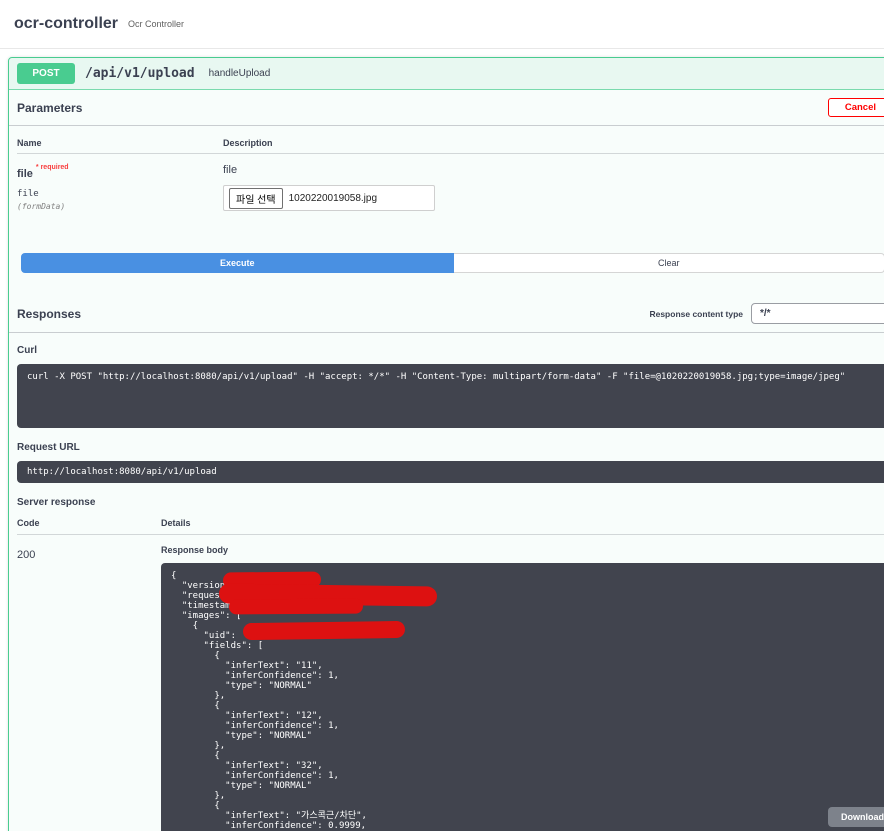 This screenshot has width=884, height=831. I want to click on cancel-button: Cancel, so click(855, 107).